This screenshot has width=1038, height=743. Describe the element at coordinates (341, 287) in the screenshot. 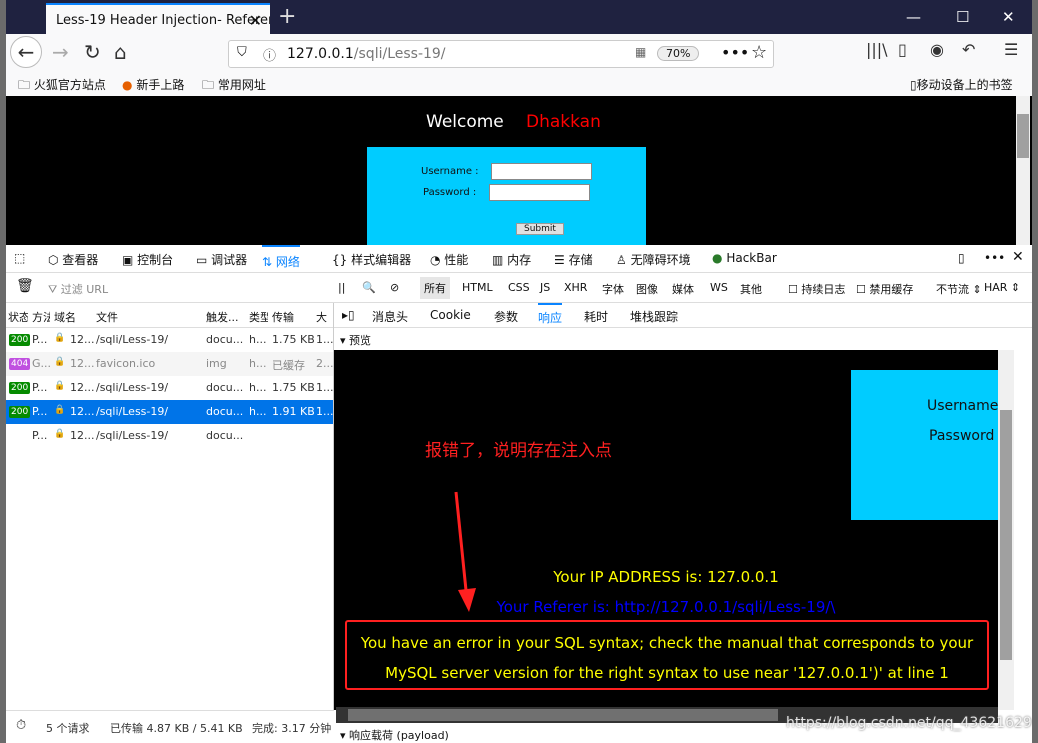

I see `pause-icon: ||` at that location.